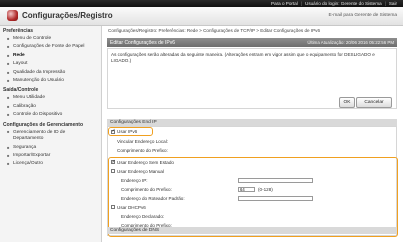 The width and height of the screenshot is (403, 242). What do you see at coordinates (347, 102) in the screenshot?
I see `ok-button: OK` at bounding box center [347, 102].